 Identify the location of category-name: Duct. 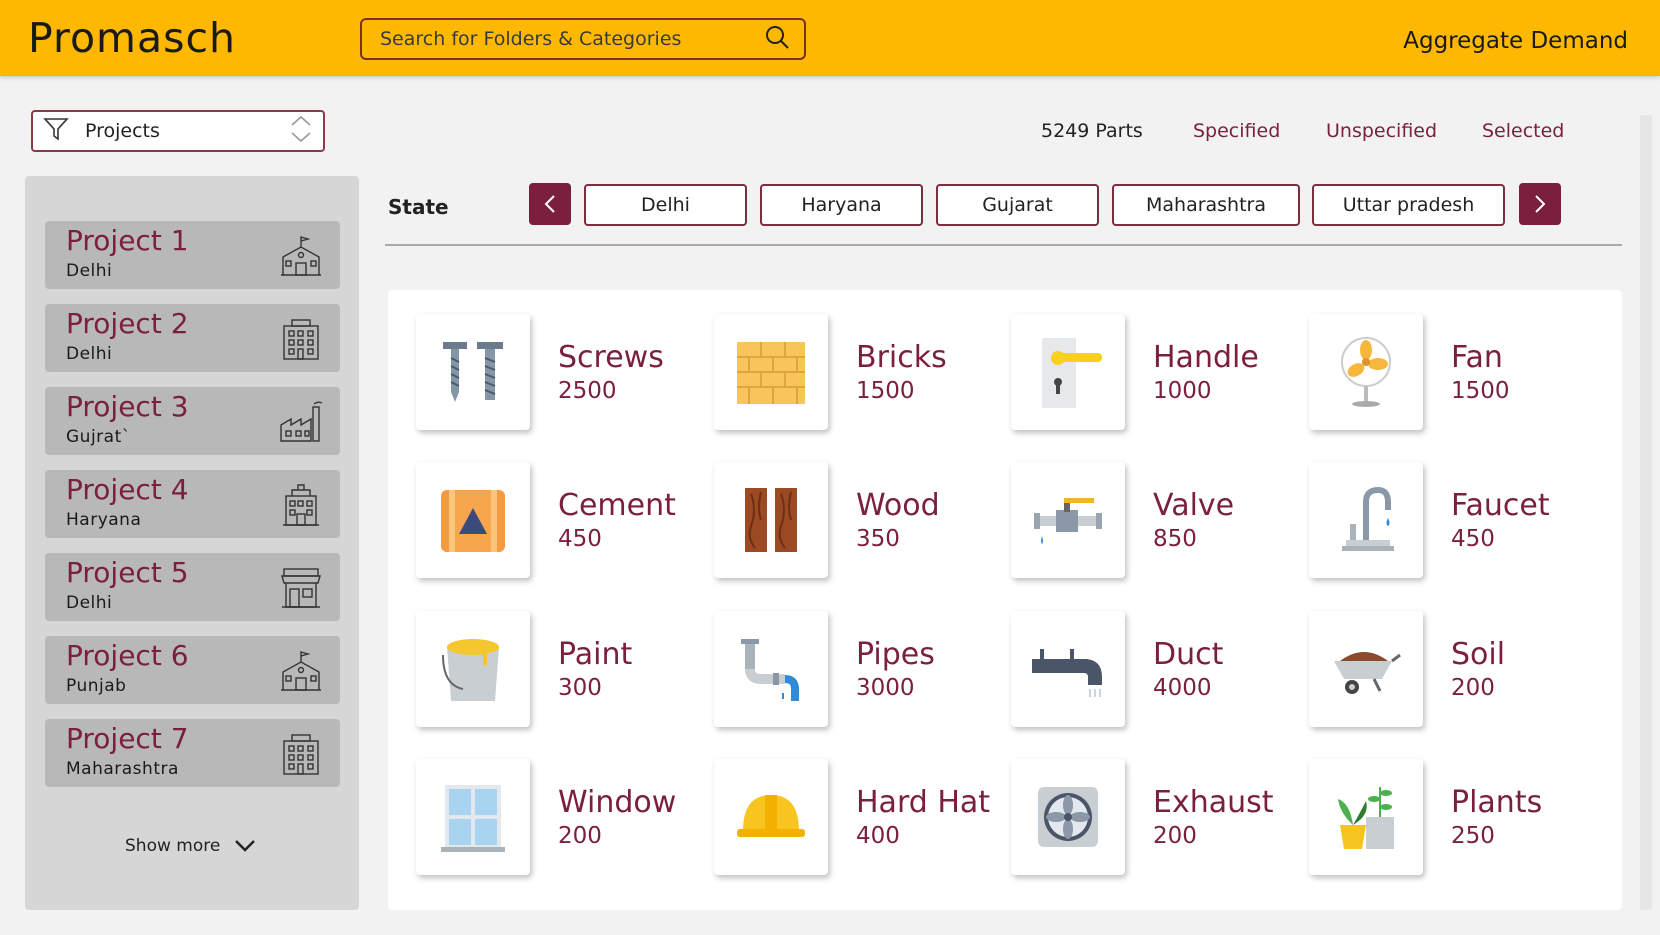
(1188, 654).